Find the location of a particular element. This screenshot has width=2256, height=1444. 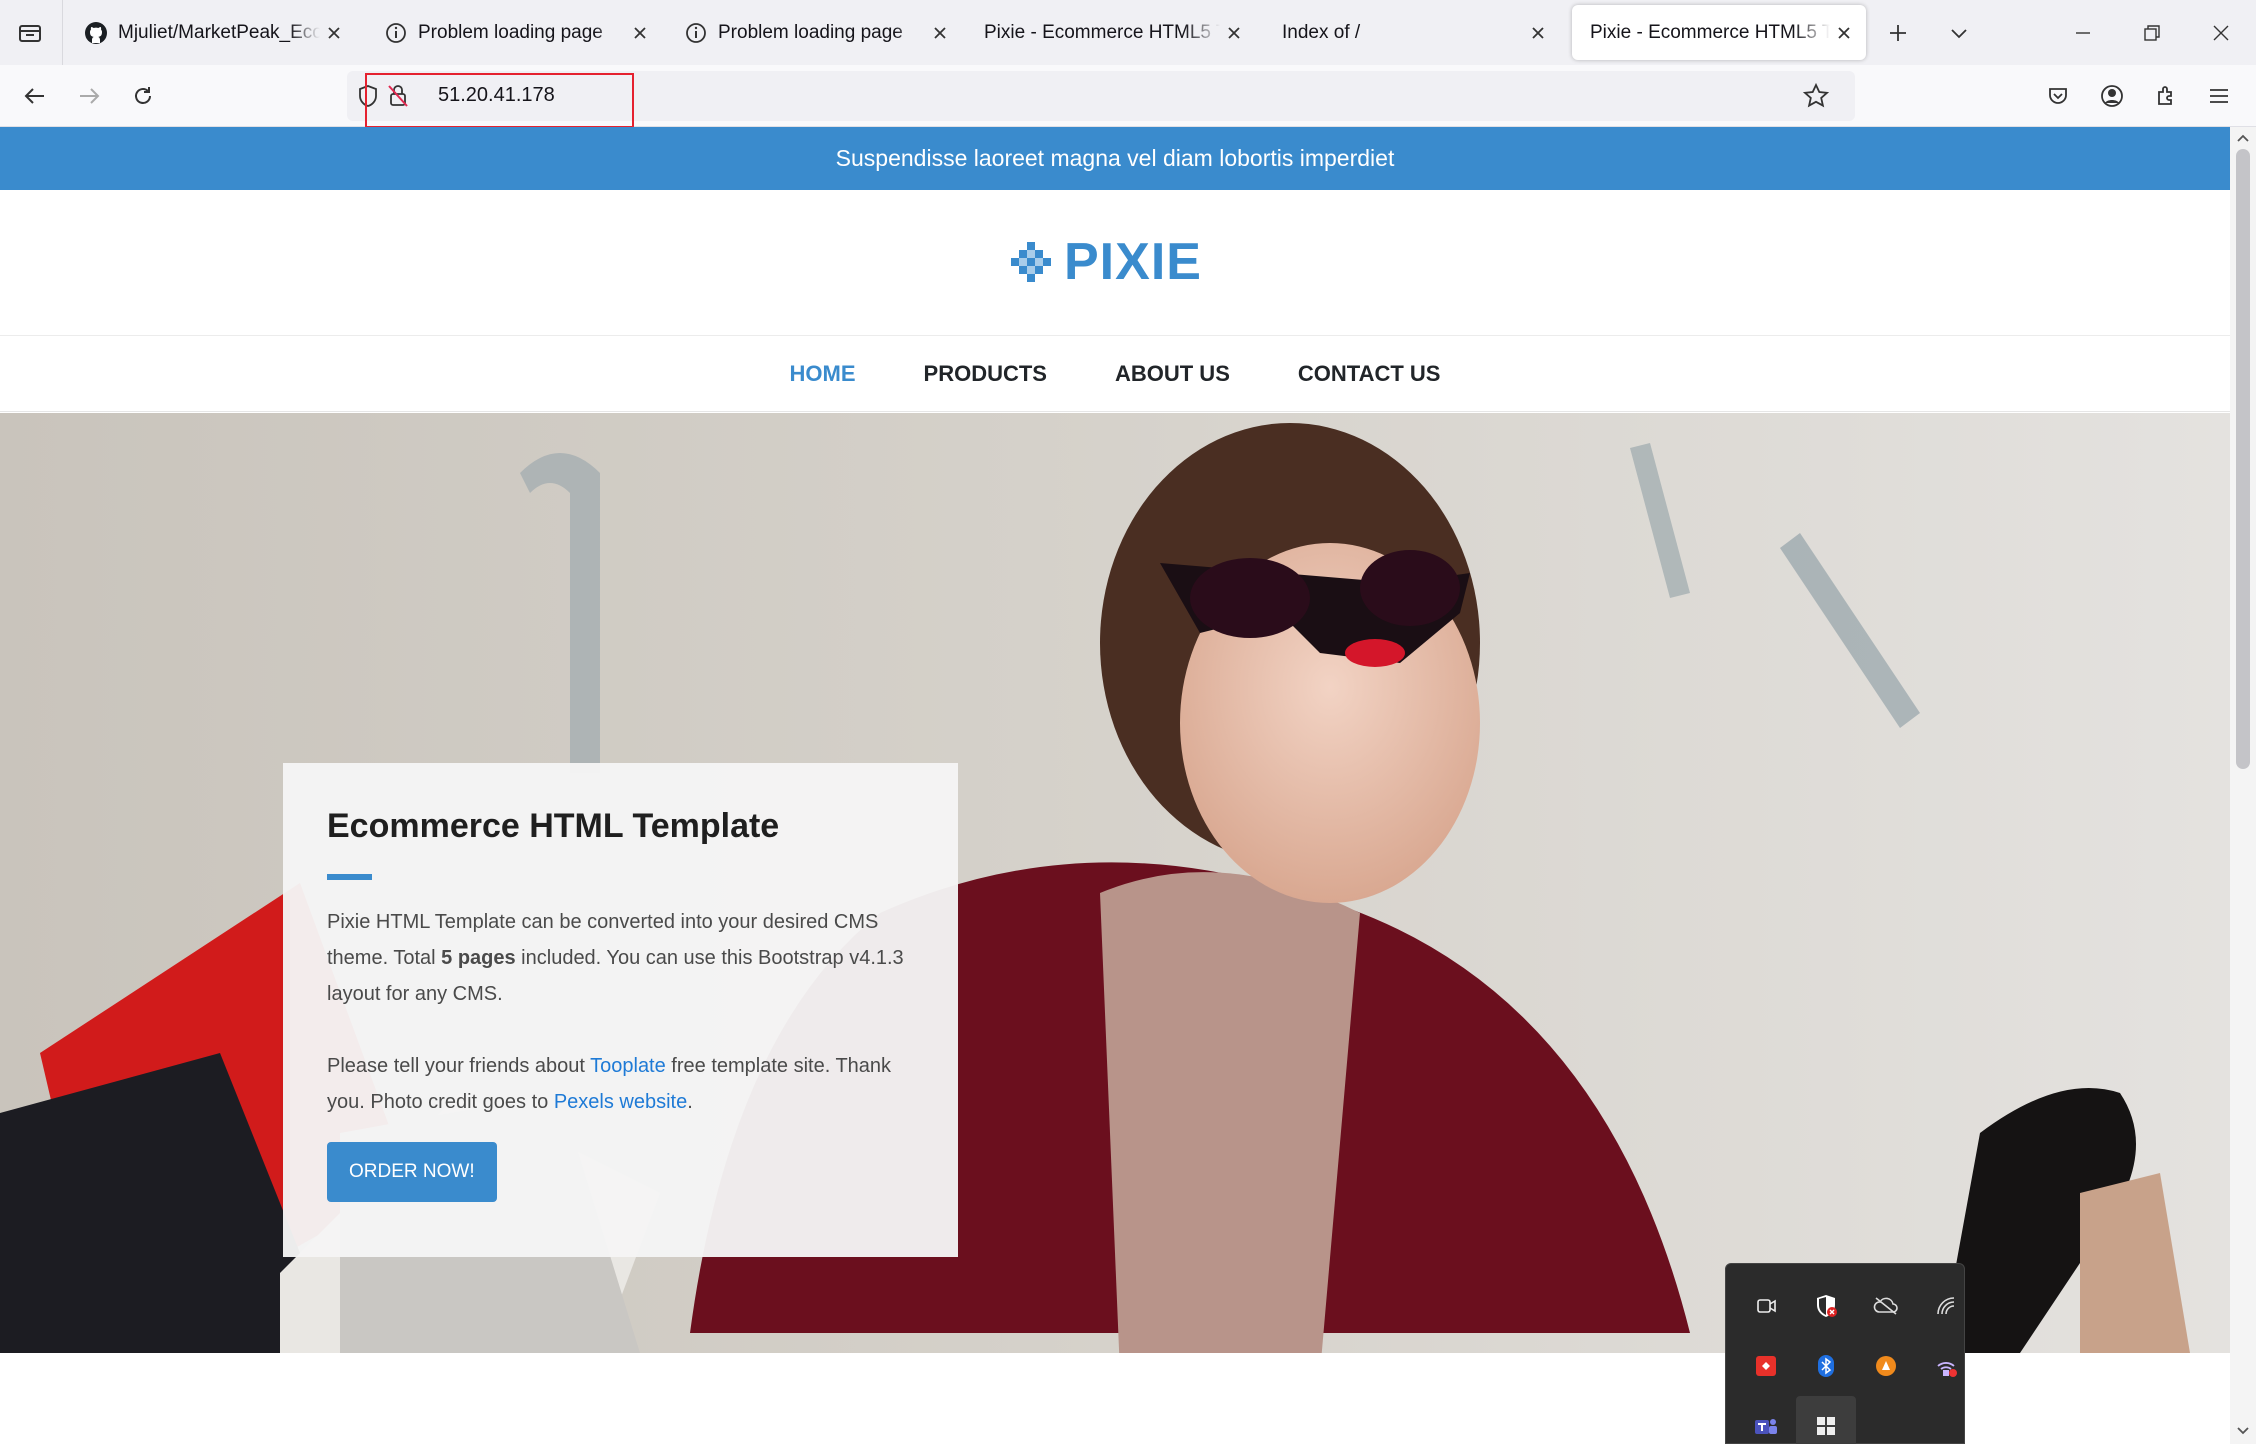

nav-bar is located at coordinates (1128, 96).